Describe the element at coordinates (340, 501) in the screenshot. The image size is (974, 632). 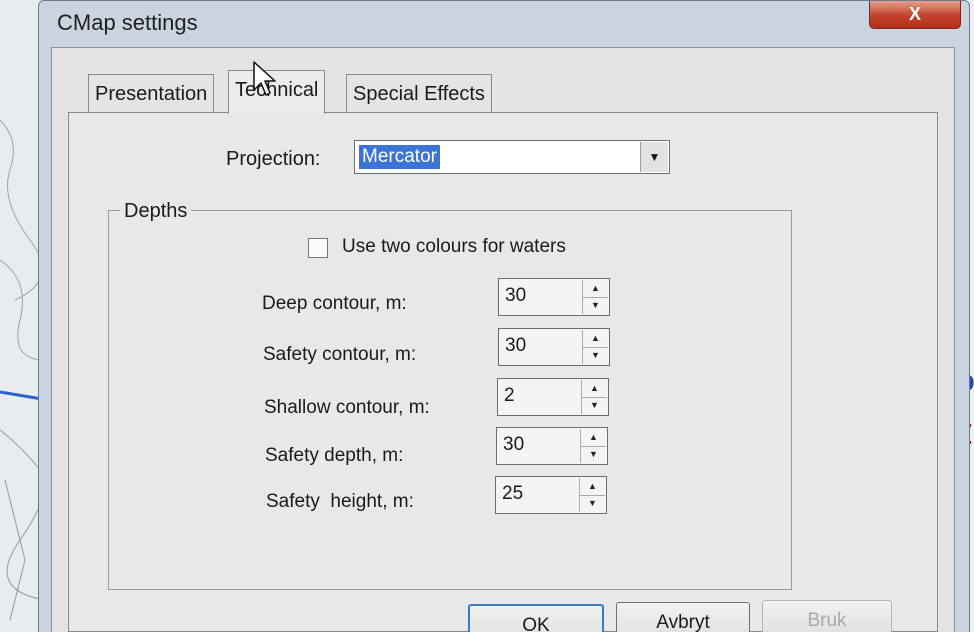
I see `safety-height-label: Safety height, m:` at that location.